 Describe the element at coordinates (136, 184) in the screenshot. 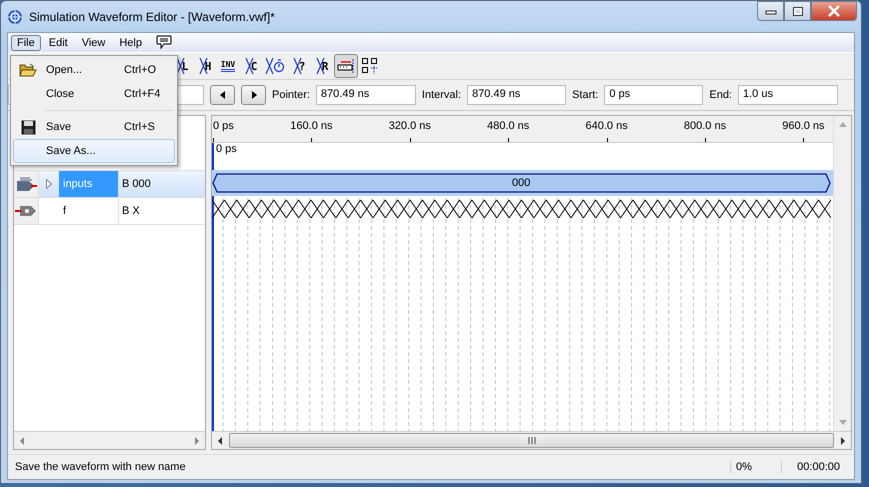

I see `node-value: B 000` at that location.